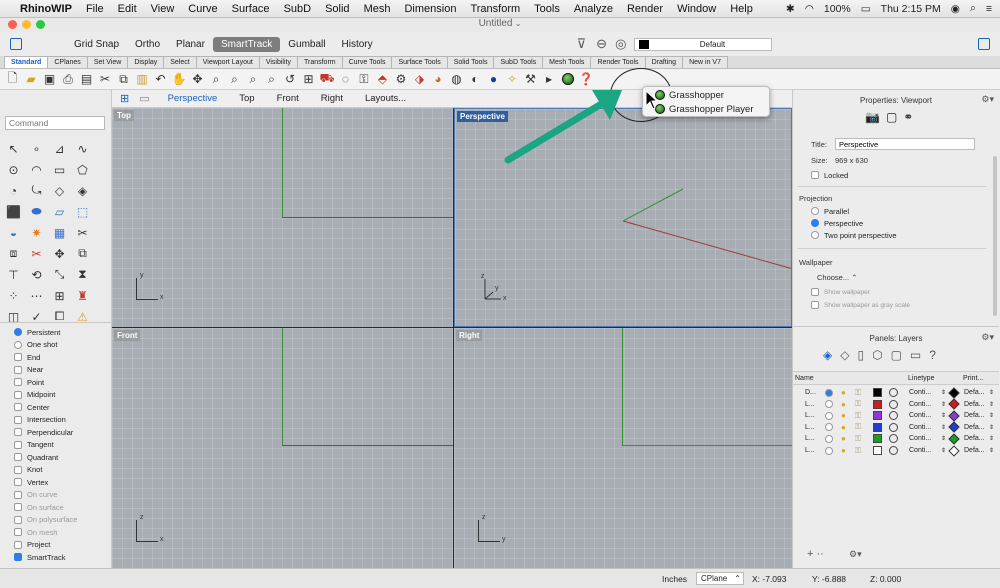  I want to click on tab-cplanes: CPlanes, so click(67, 62).